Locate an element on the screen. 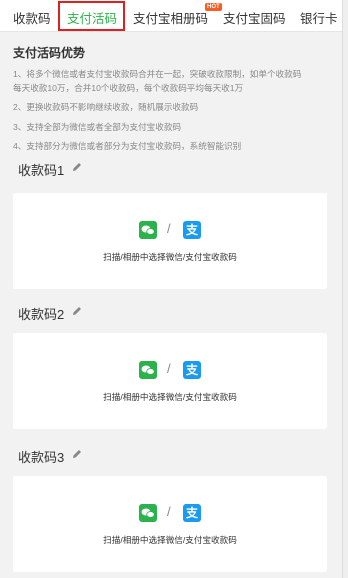  card-label: 收款码2 is located at coordinates (41, 314).